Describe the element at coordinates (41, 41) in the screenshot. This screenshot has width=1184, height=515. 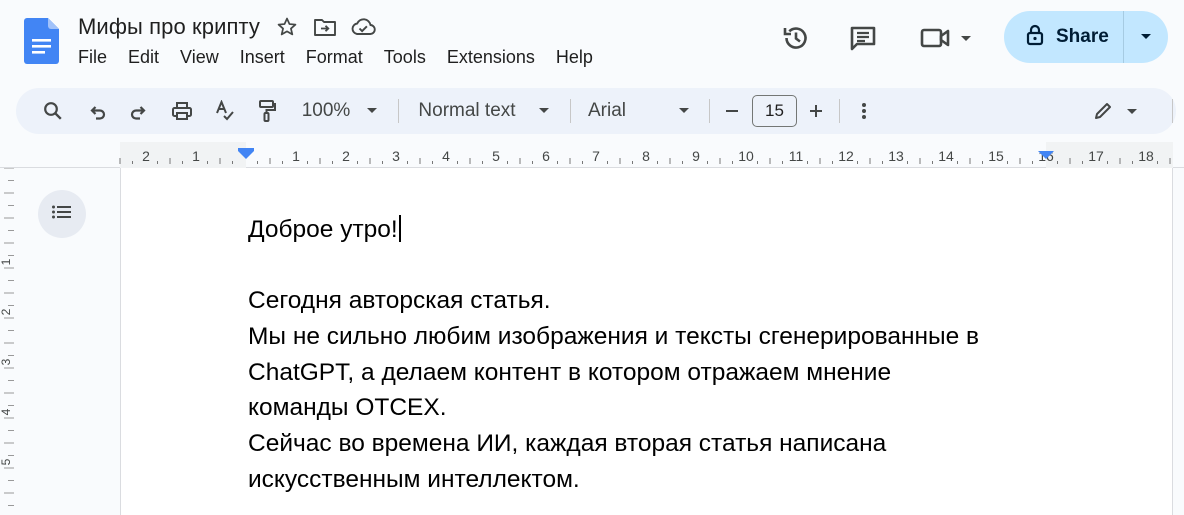
I see `docs-logo-icon` at that location.